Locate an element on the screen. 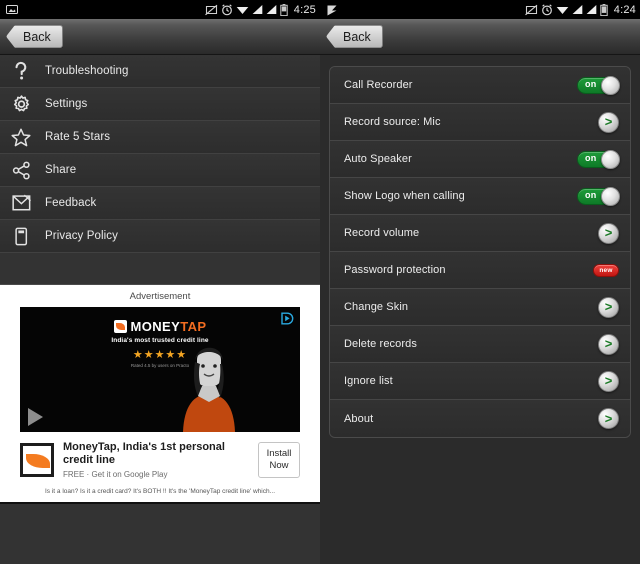 The width and height of the screenshot is (640, 564). play-icon is located at coordinates (35, 417).